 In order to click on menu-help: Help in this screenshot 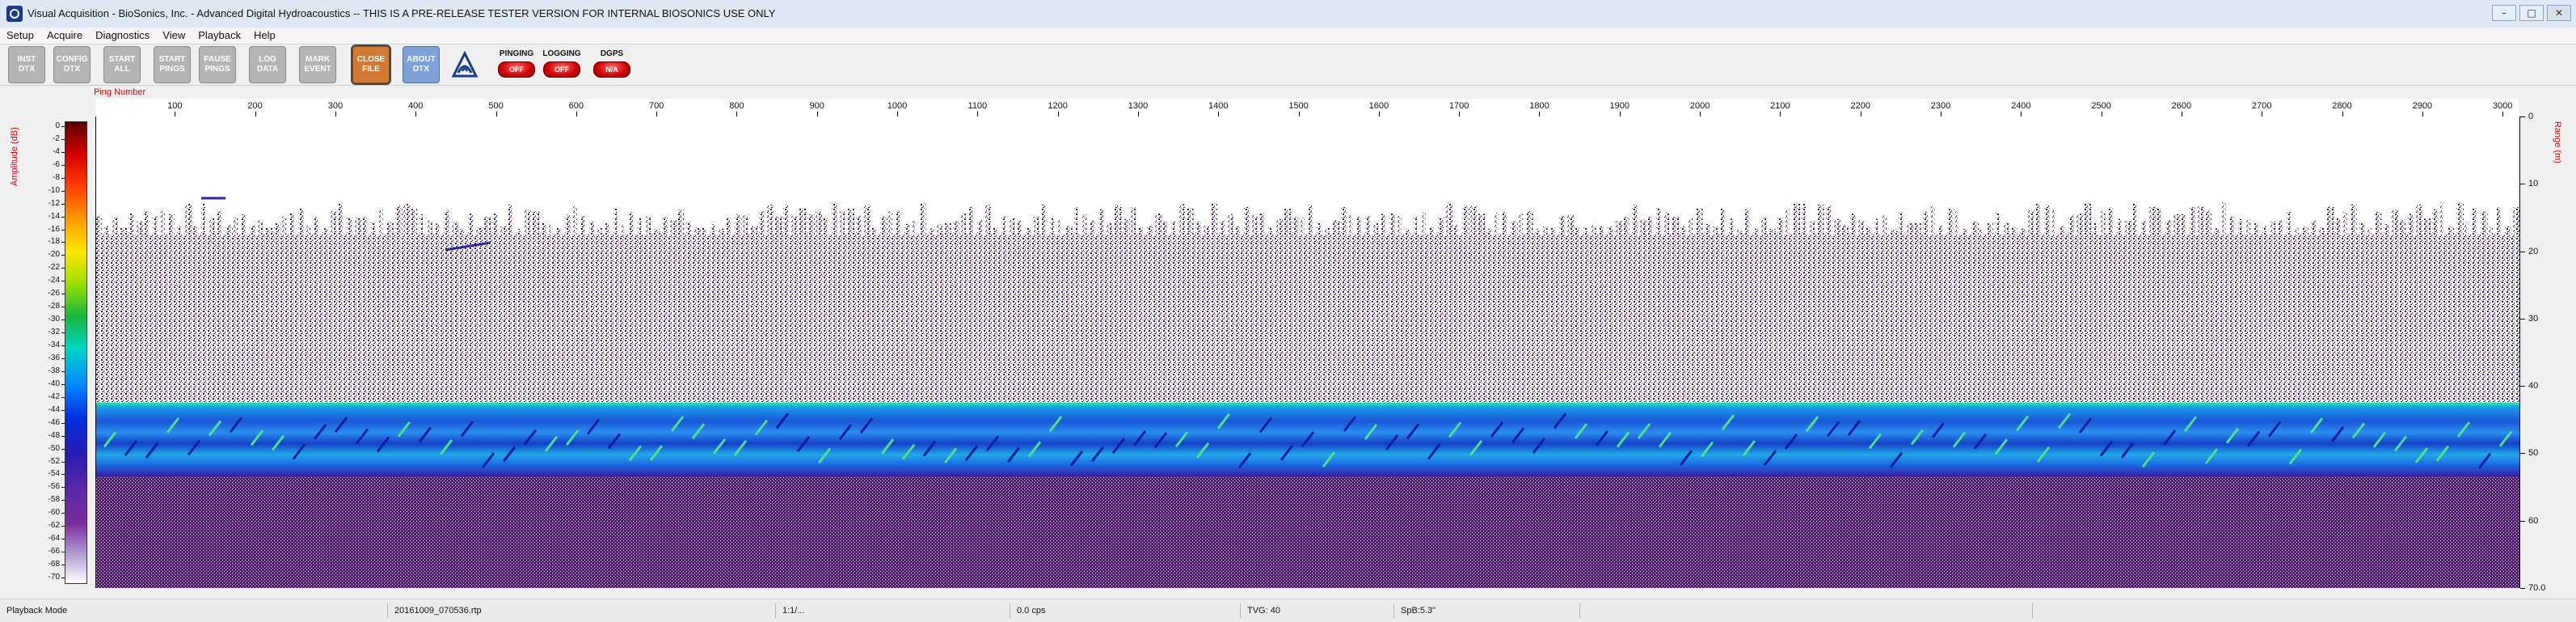, I will do `click(264, 36)`.